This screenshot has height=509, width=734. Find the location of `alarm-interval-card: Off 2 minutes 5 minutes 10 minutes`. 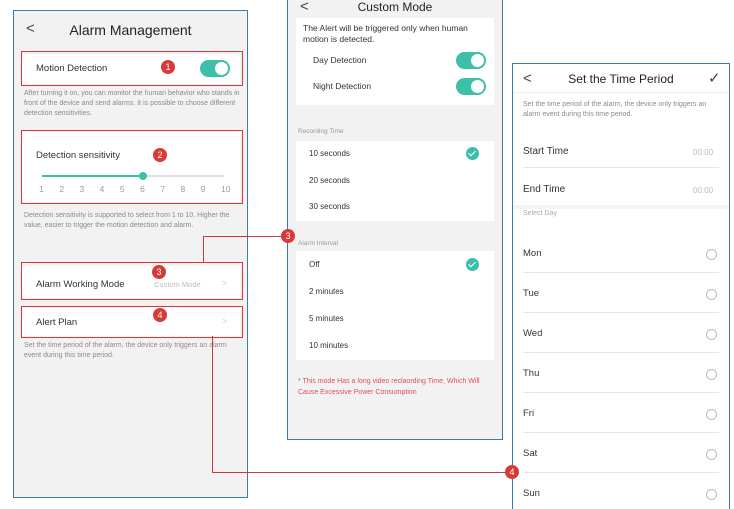

alarm-interval-card: Off 2 minutes 5 minutes 10 minutes is located at coordinates (395, 305).